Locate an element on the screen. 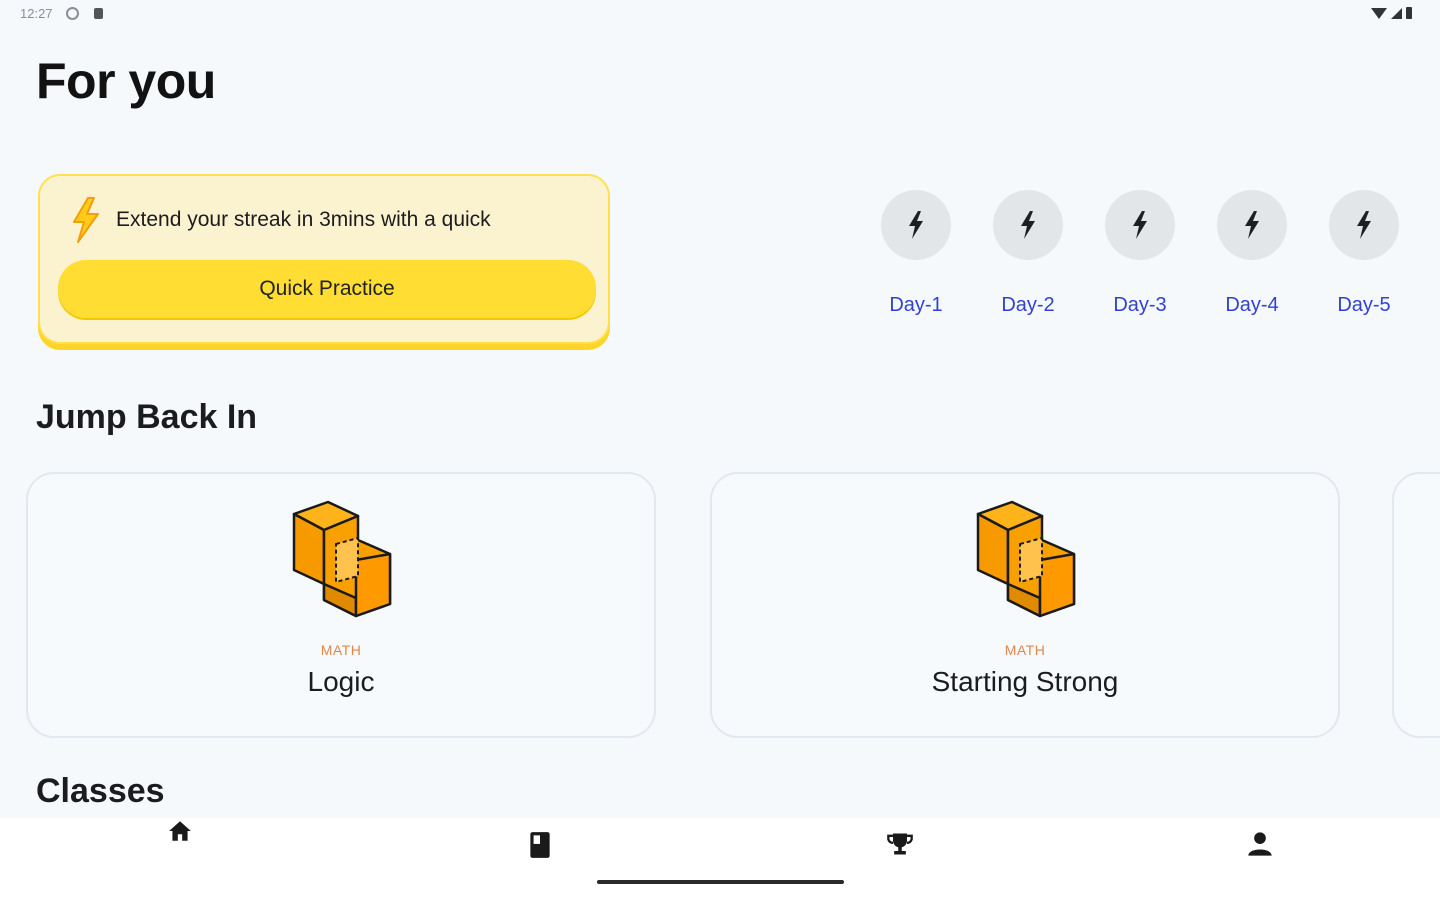 Image resolution: width=1440 pixels, height=900 pixels. nav-profile is located at coordinates (1260, 853).